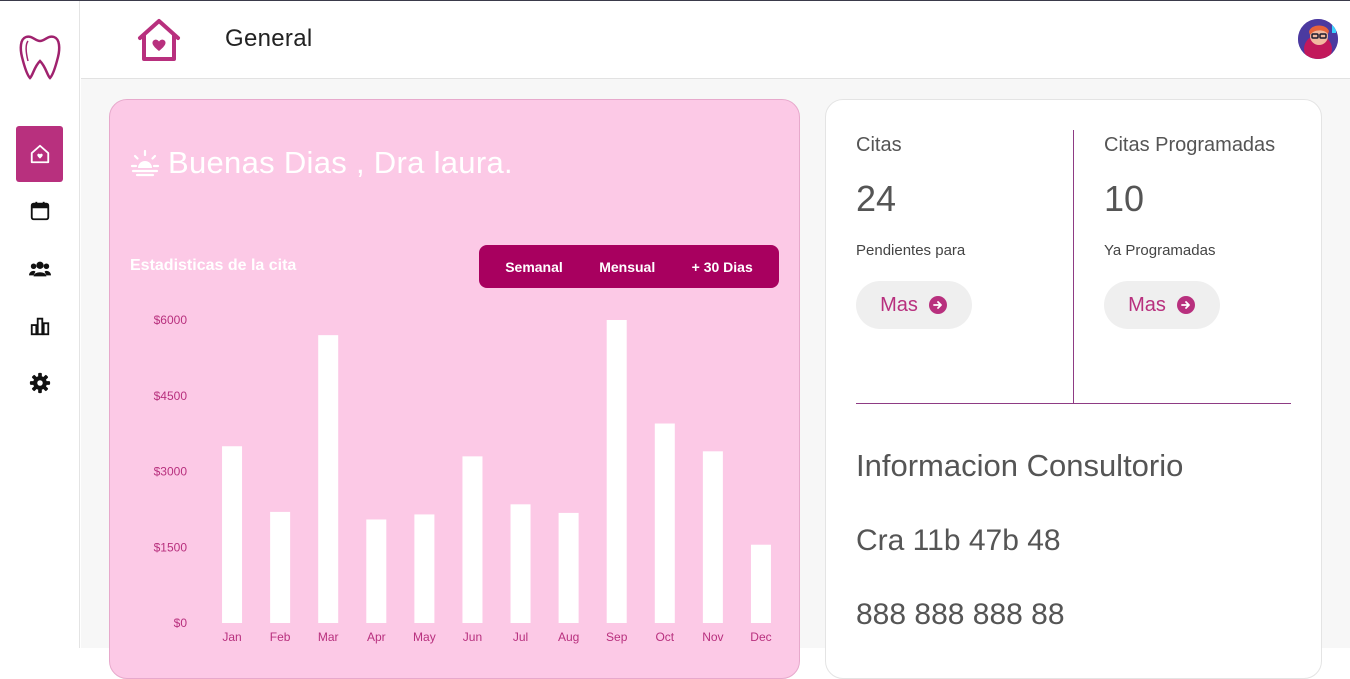 This screenshot has width=1350, height=679. I want to click on sidebar-item-home, so click(39, 154).